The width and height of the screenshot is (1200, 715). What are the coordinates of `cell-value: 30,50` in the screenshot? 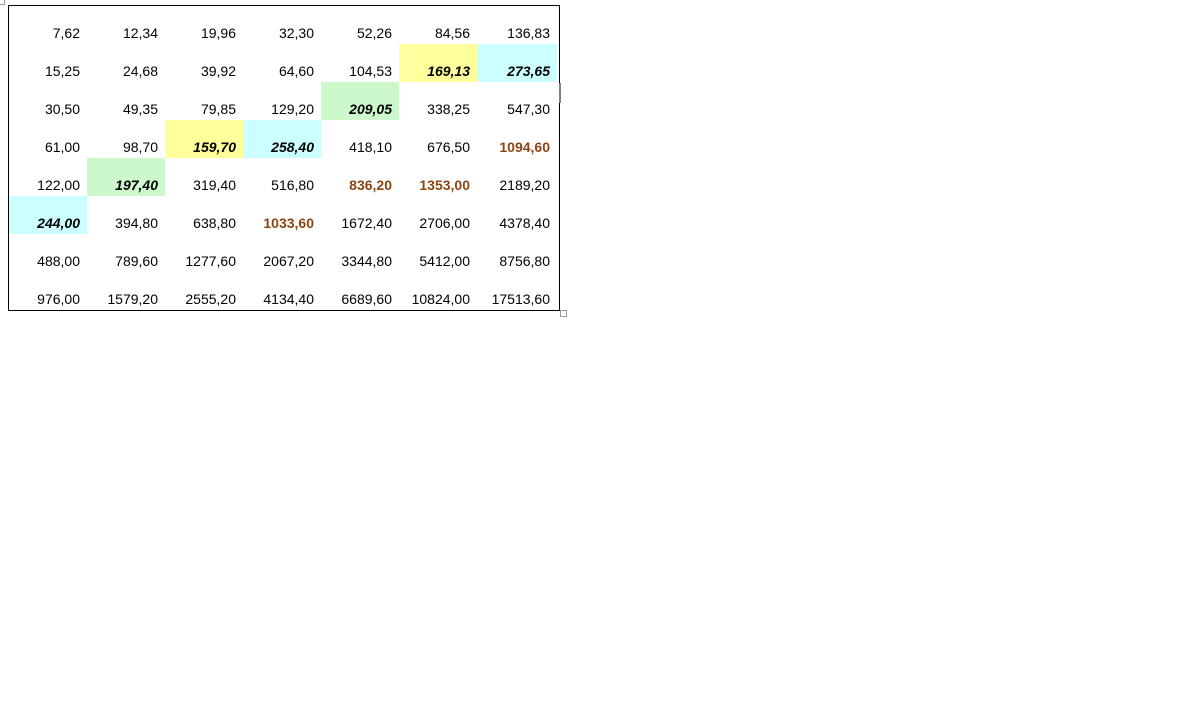 It's located at (62, 109).